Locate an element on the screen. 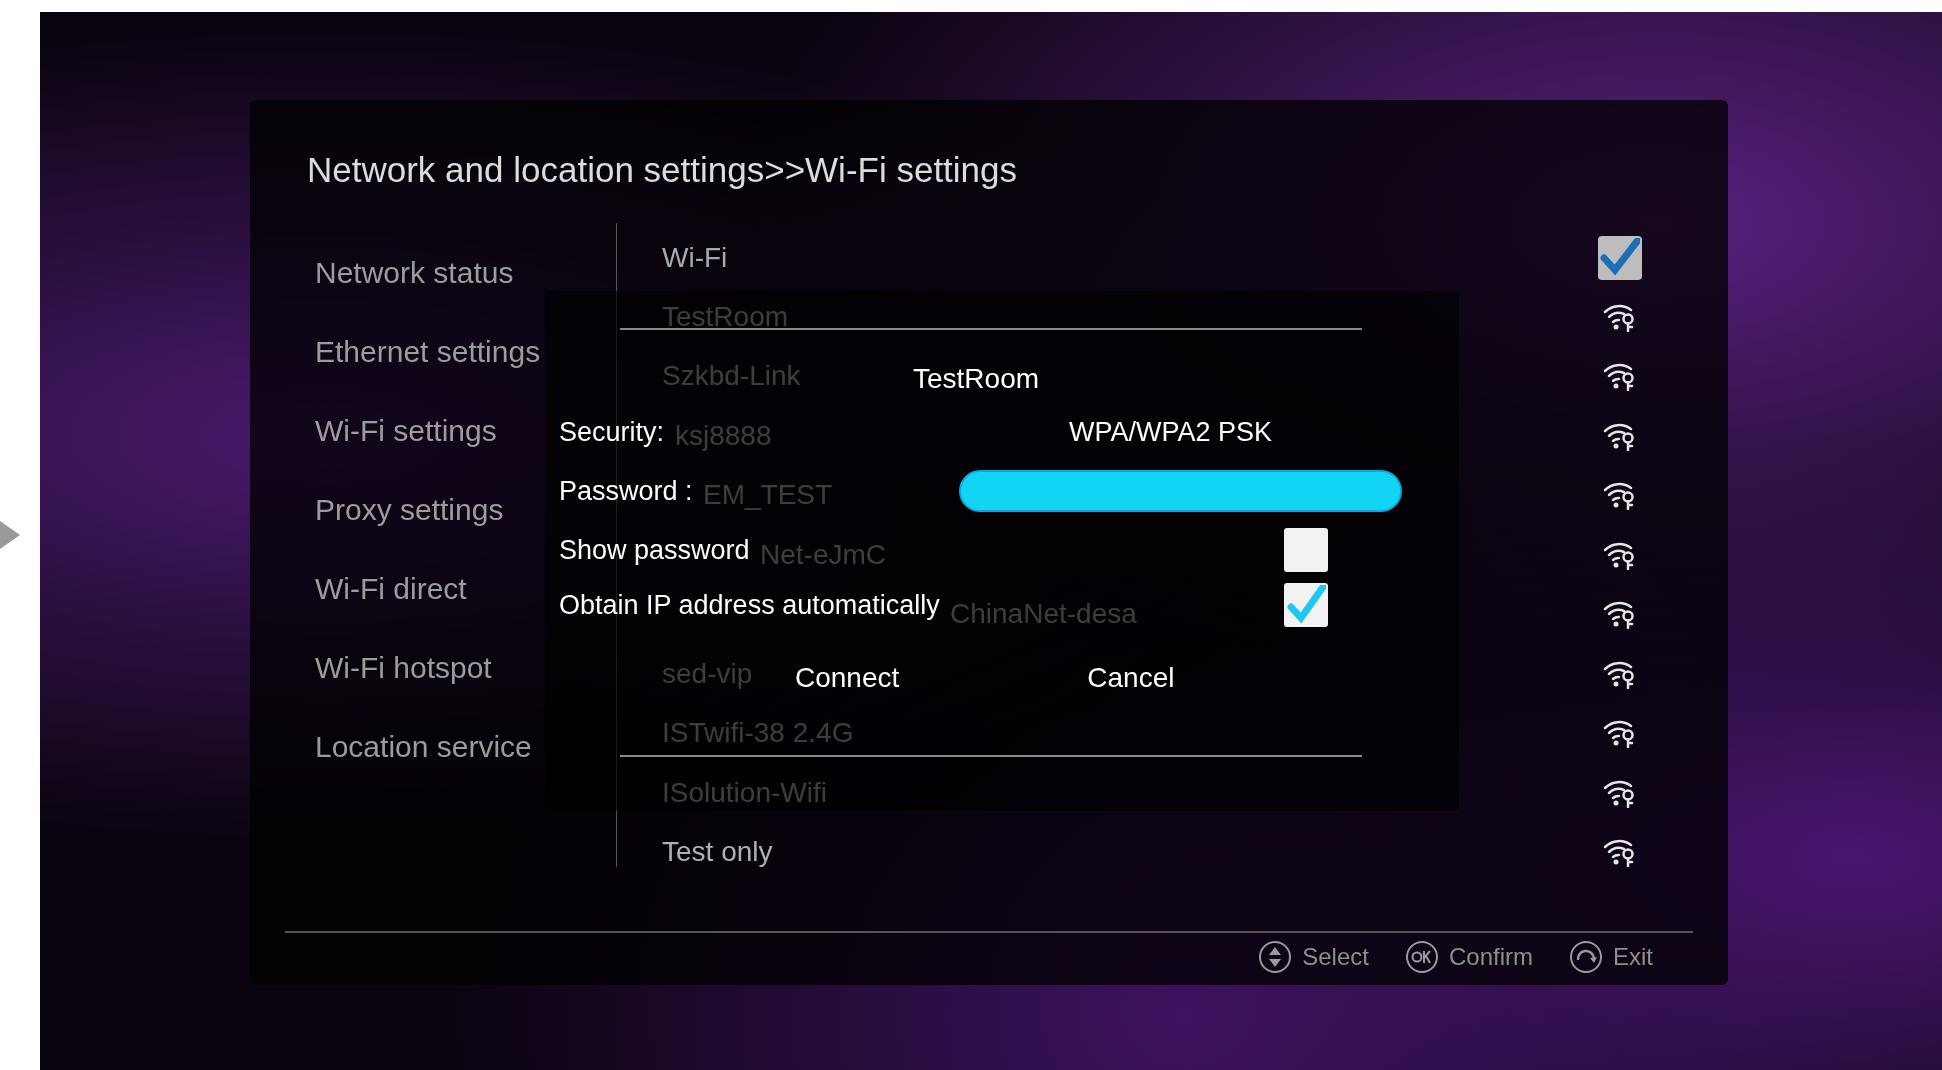  hint-label: Select is located at coordinates (1335, 957).